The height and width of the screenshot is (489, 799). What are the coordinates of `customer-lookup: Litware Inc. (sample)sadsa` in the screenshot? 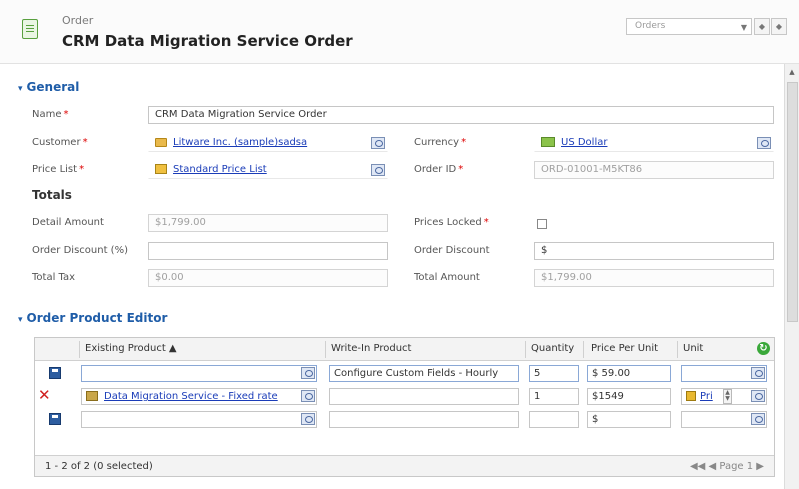 It's located at (268, 143).